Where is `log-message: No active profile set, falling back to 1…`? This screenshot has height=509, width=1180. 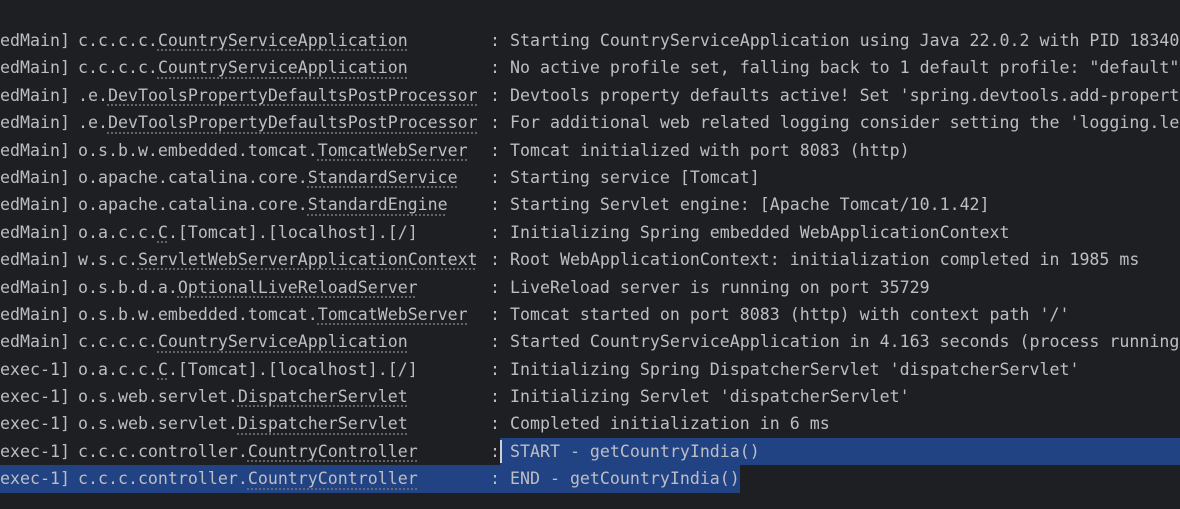
log-message: No active profile set, falling back to 1… is located at coordinates (845, 68).